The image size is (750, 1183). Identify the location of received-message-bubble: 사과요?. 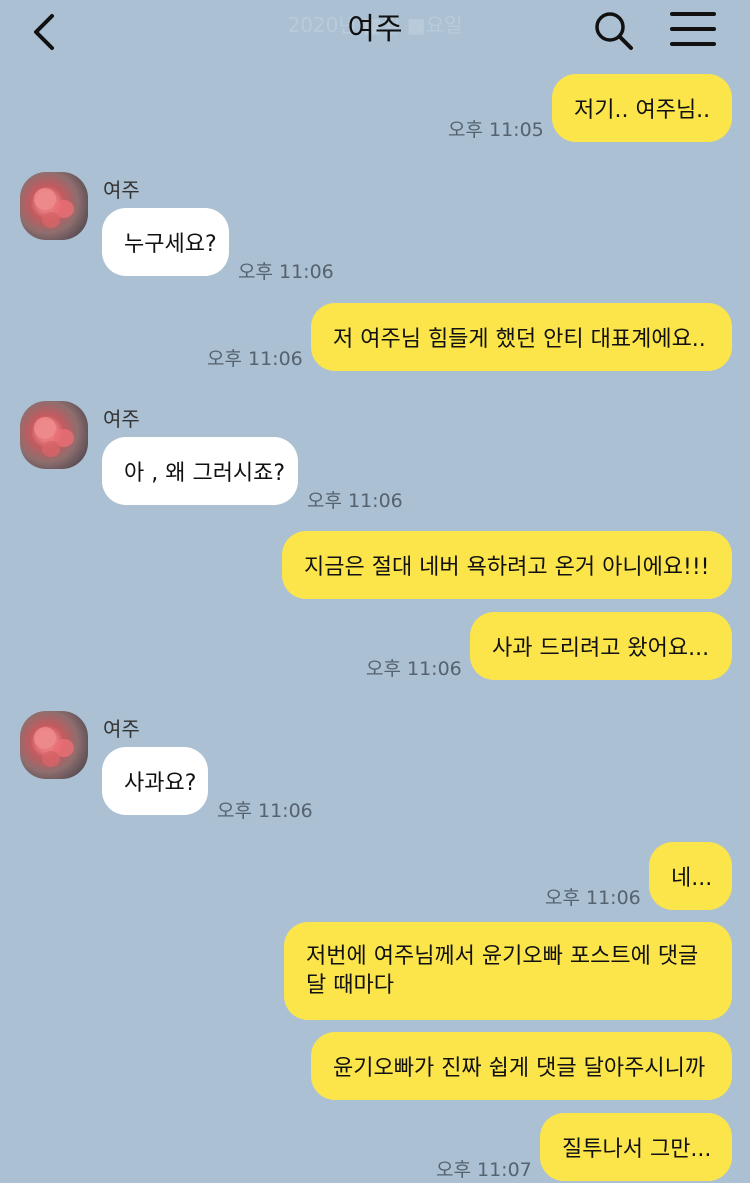
(155, 781).